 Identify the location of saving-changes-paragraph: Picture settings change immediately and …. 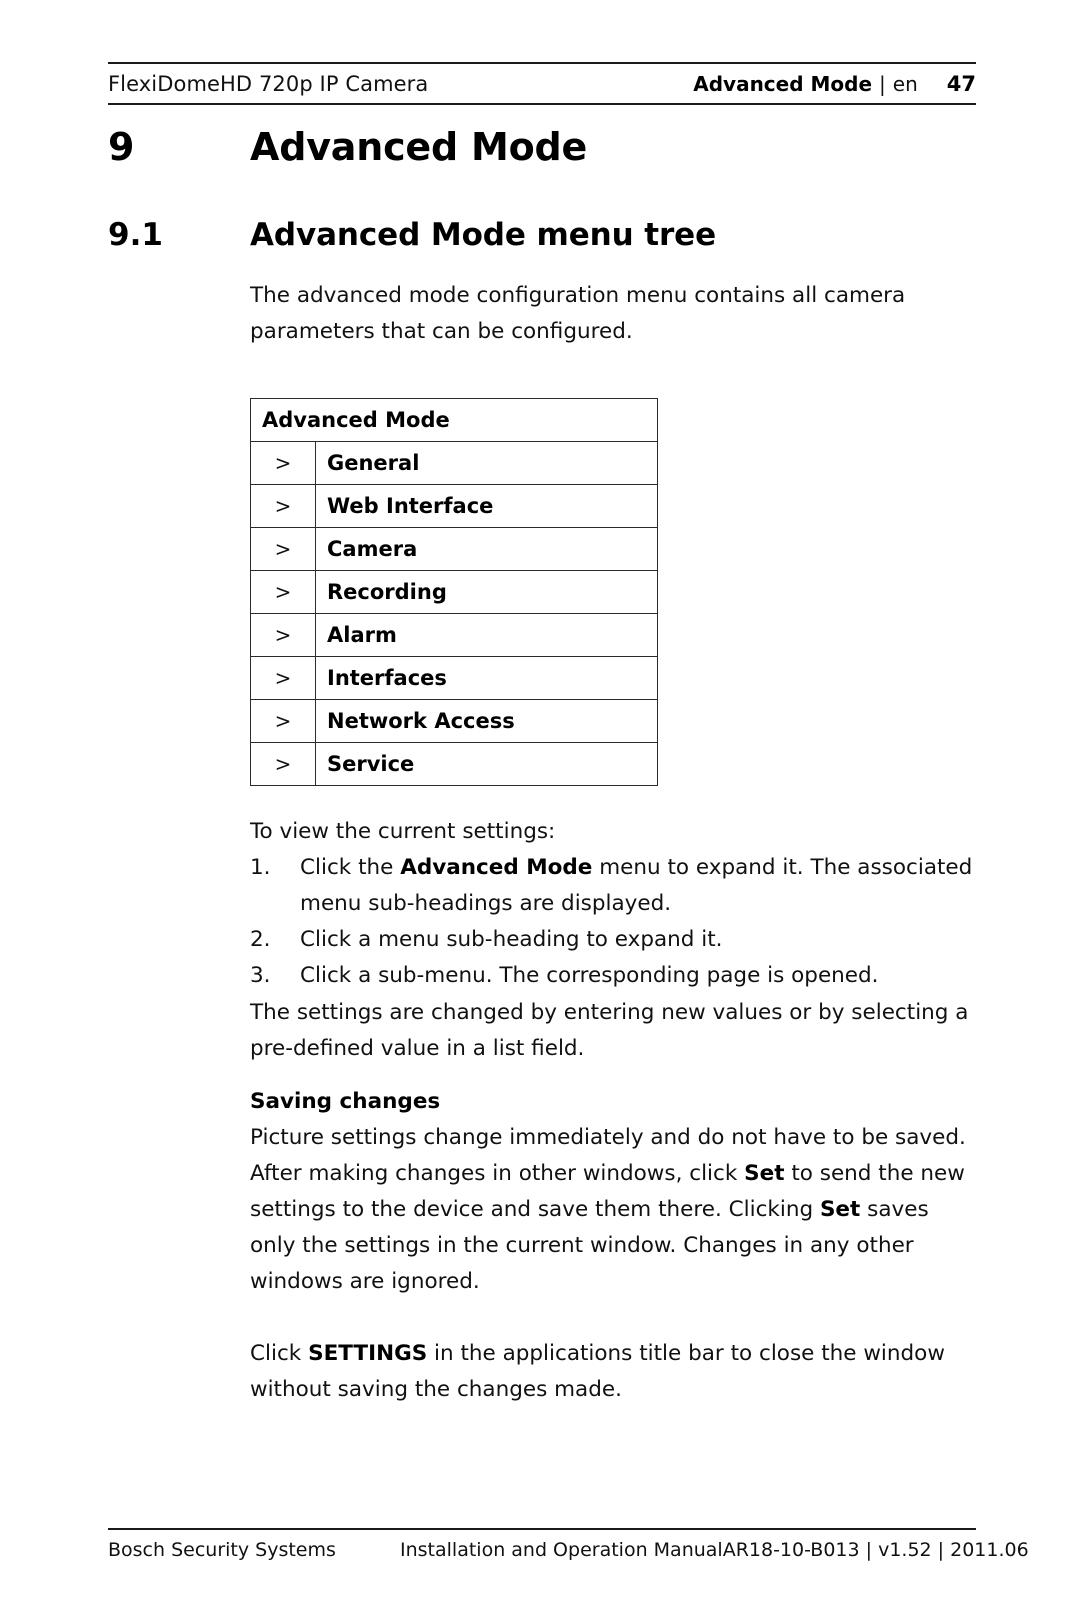
(613, 1210).